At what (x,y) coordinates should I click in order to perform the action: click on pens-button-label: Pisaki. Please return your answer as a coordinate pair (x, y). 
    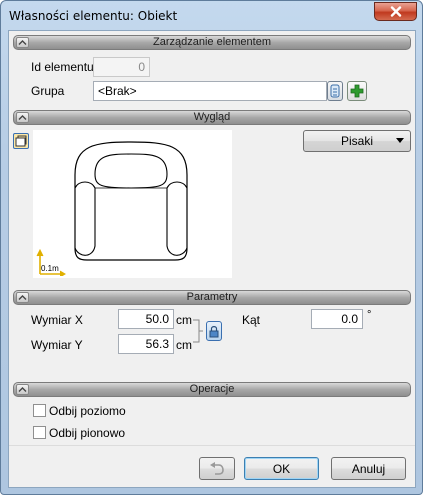
    Looking at the image, I should click on (356, 141).